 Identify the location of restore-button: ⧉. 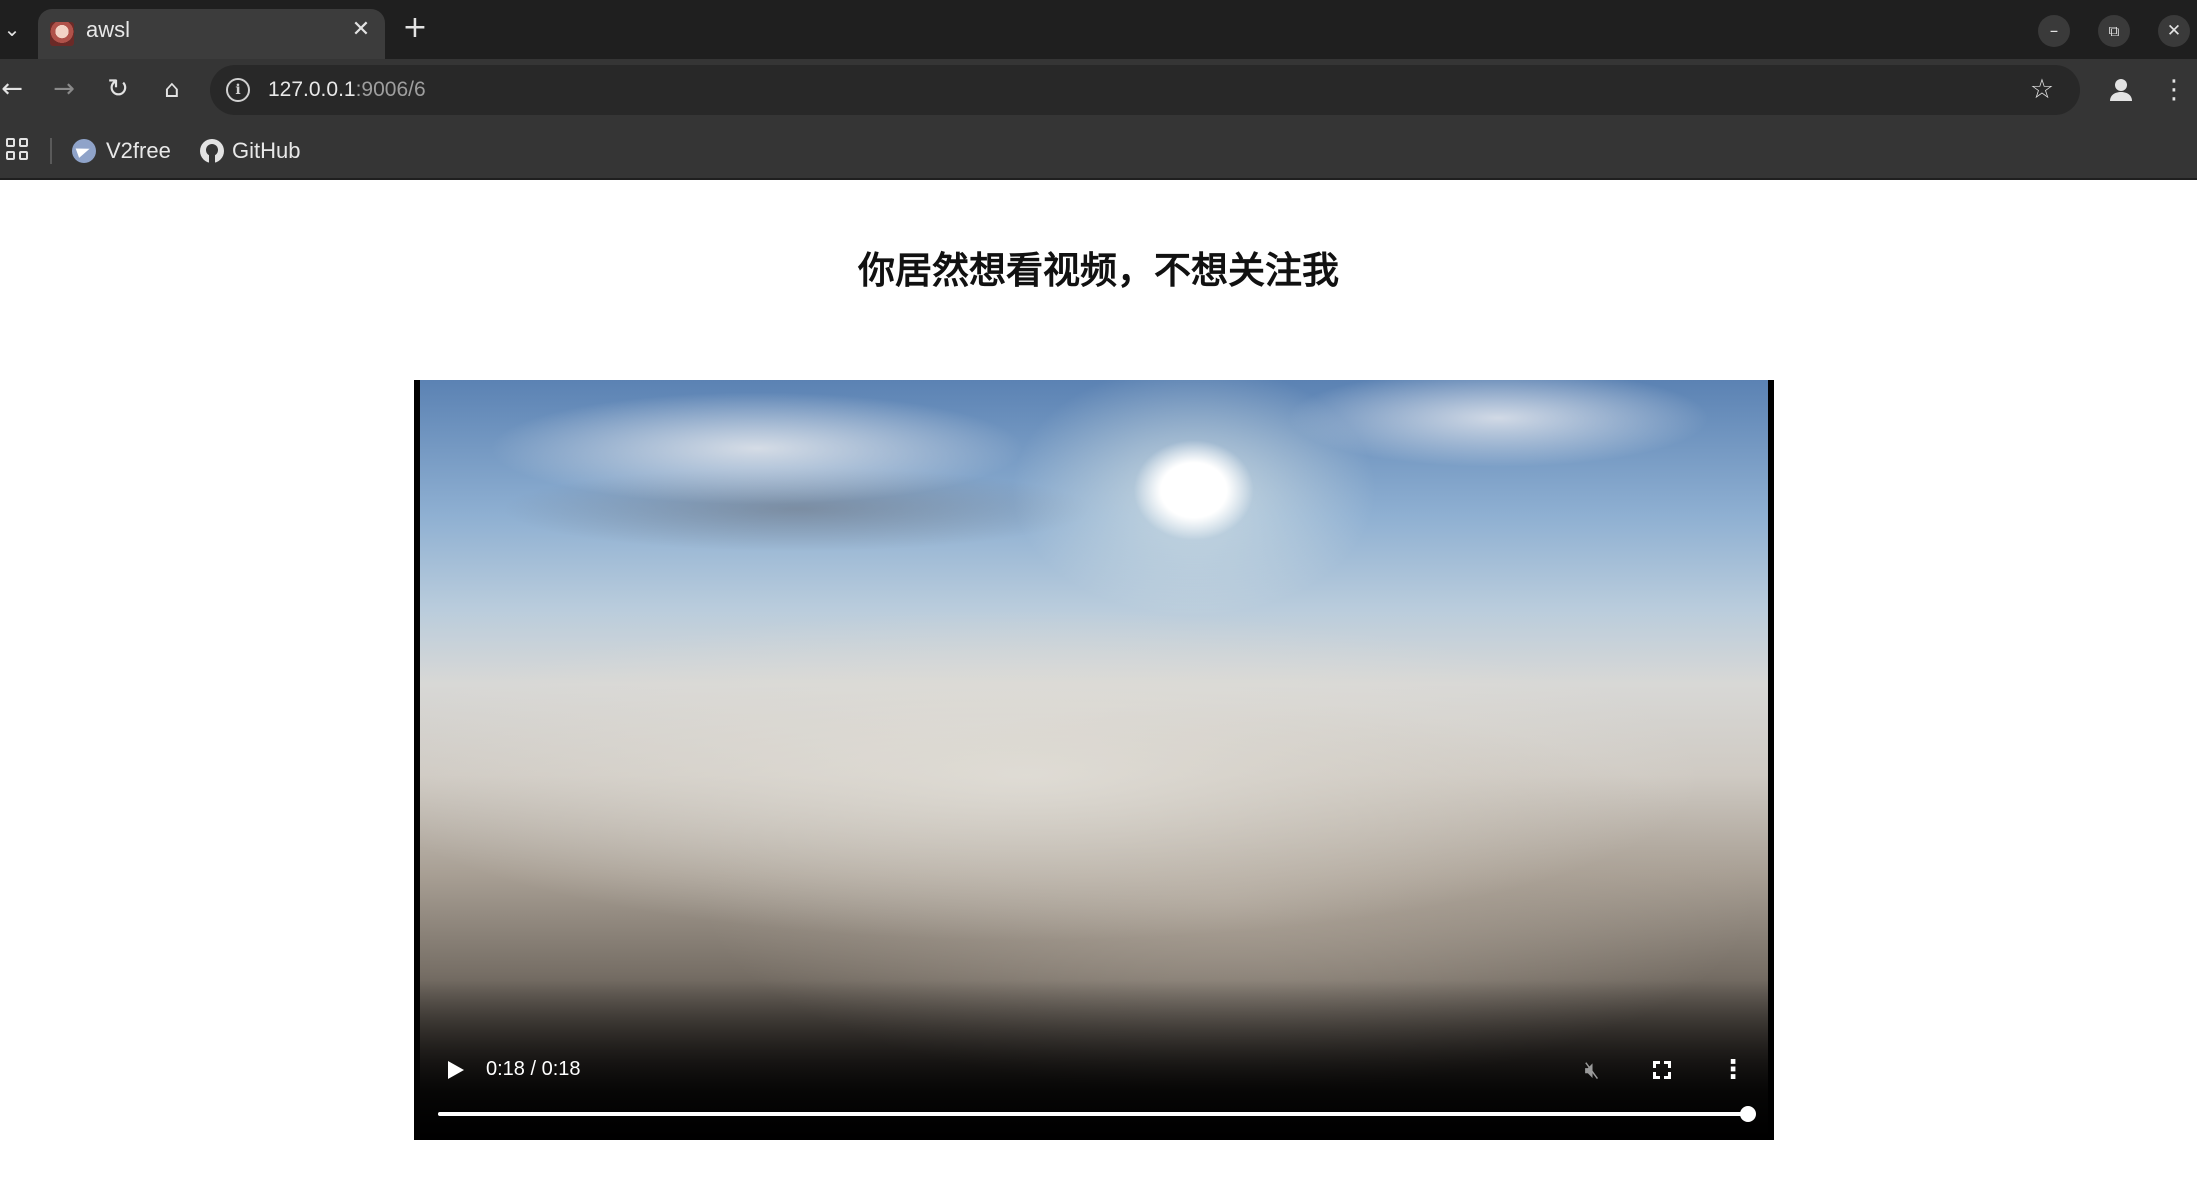
(2114, 31).